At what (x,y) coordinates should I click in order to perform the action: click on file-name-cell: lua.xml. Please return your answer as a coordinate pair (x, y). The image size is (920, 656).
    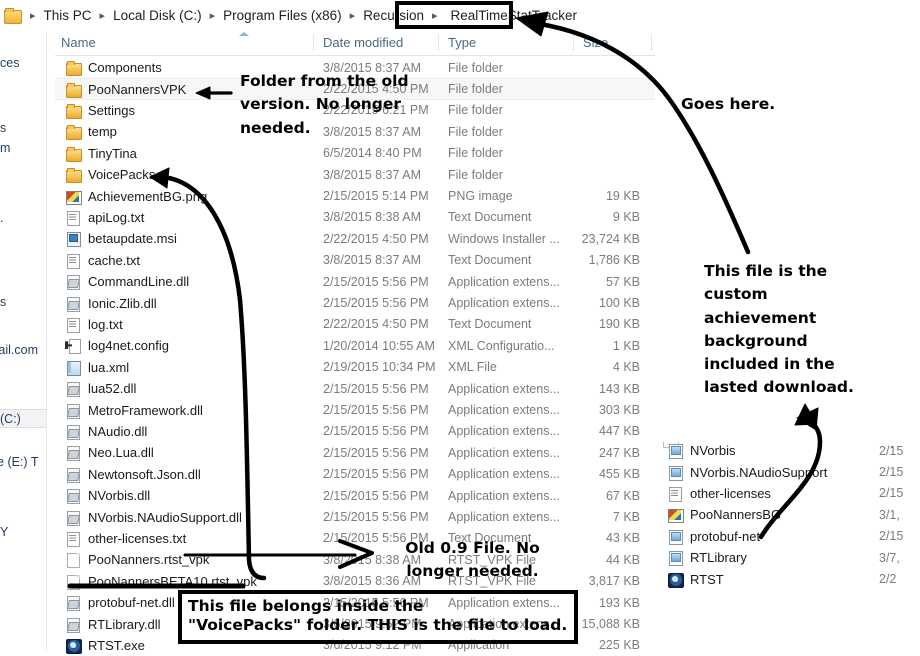
    Looking at the image, I should click on (97, 368).